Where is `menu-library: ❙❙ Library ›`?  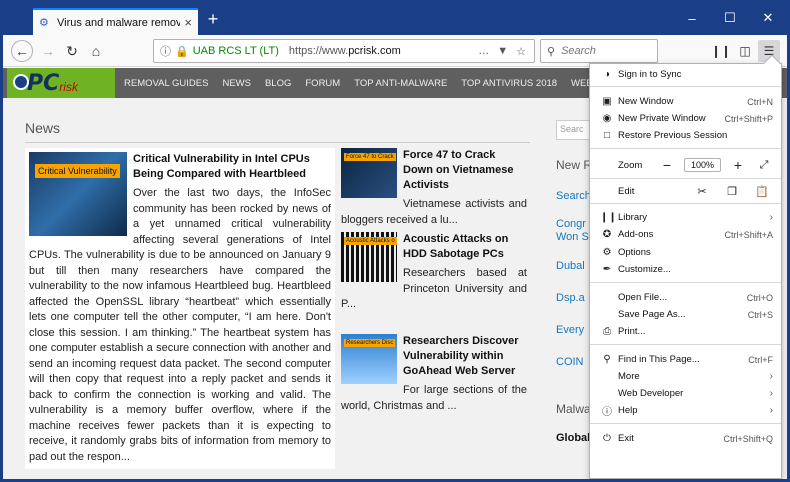
menu-library: ❙❙ Library › is located at coordinates (685, 217).